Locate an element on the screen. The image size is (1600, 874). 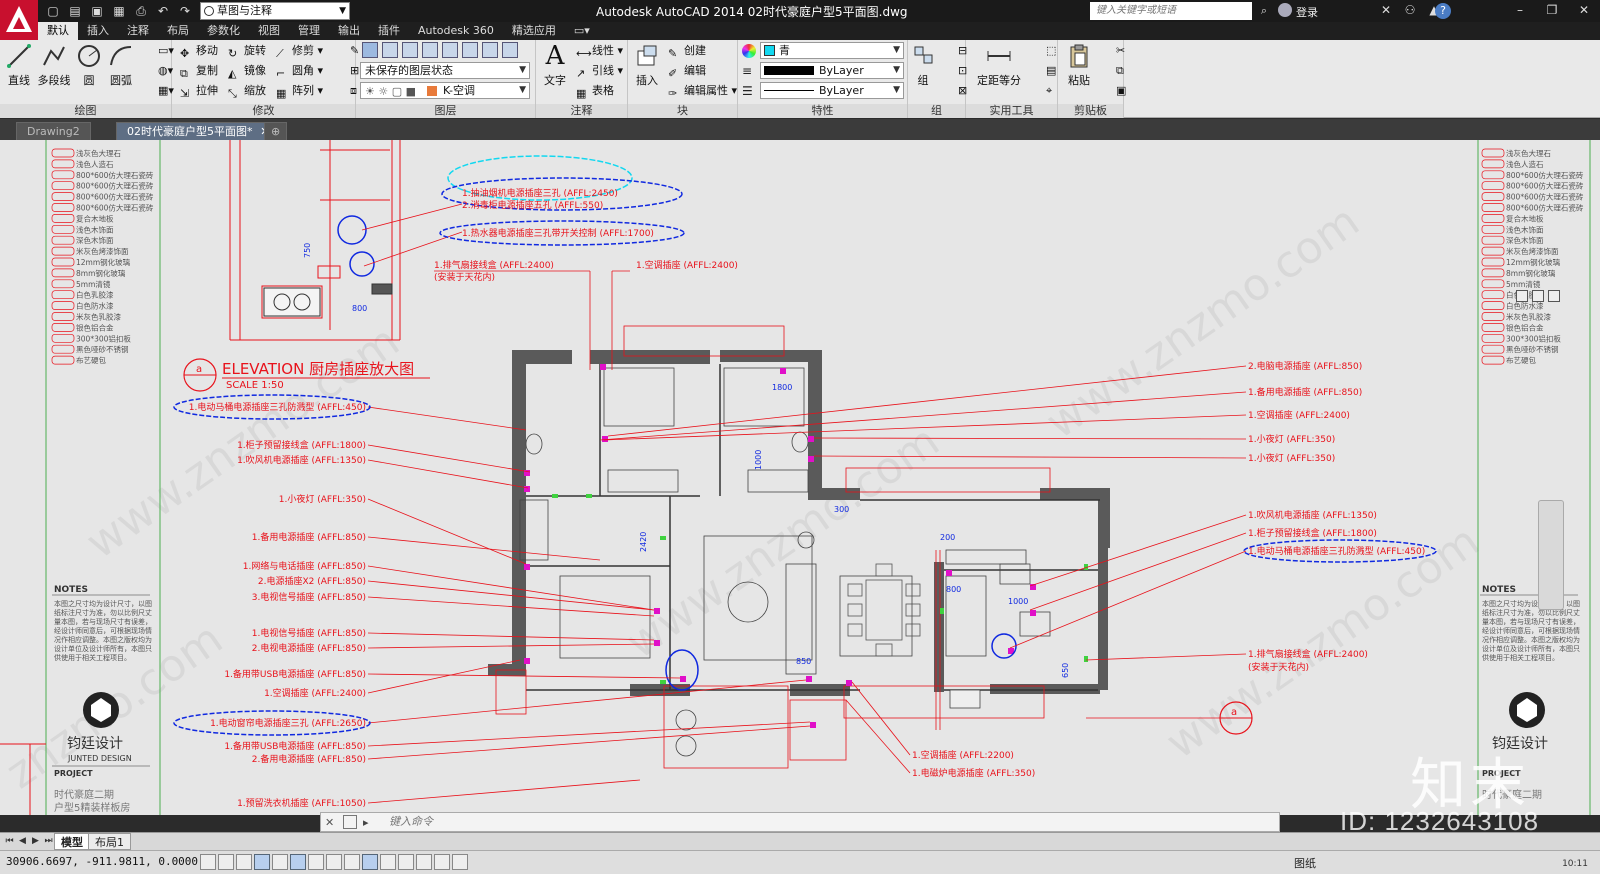
tab-view: 视图 is located at coordinates (269, 31).